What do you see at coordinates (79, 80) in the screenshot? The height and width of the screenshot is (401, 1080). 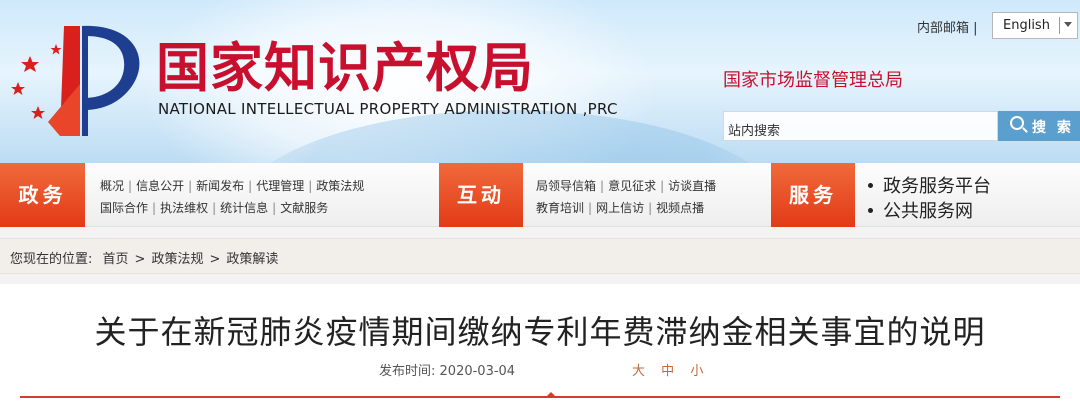 I see `cnipa-logo-icon` at bounding box center [79, 80].